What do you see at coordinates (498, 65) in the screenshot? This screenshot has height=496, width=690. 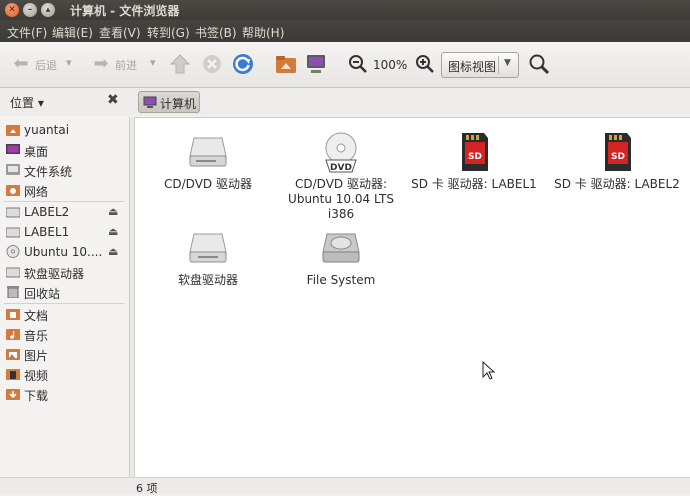 I see `view-mode-separator` at bounding box center [498, 65].